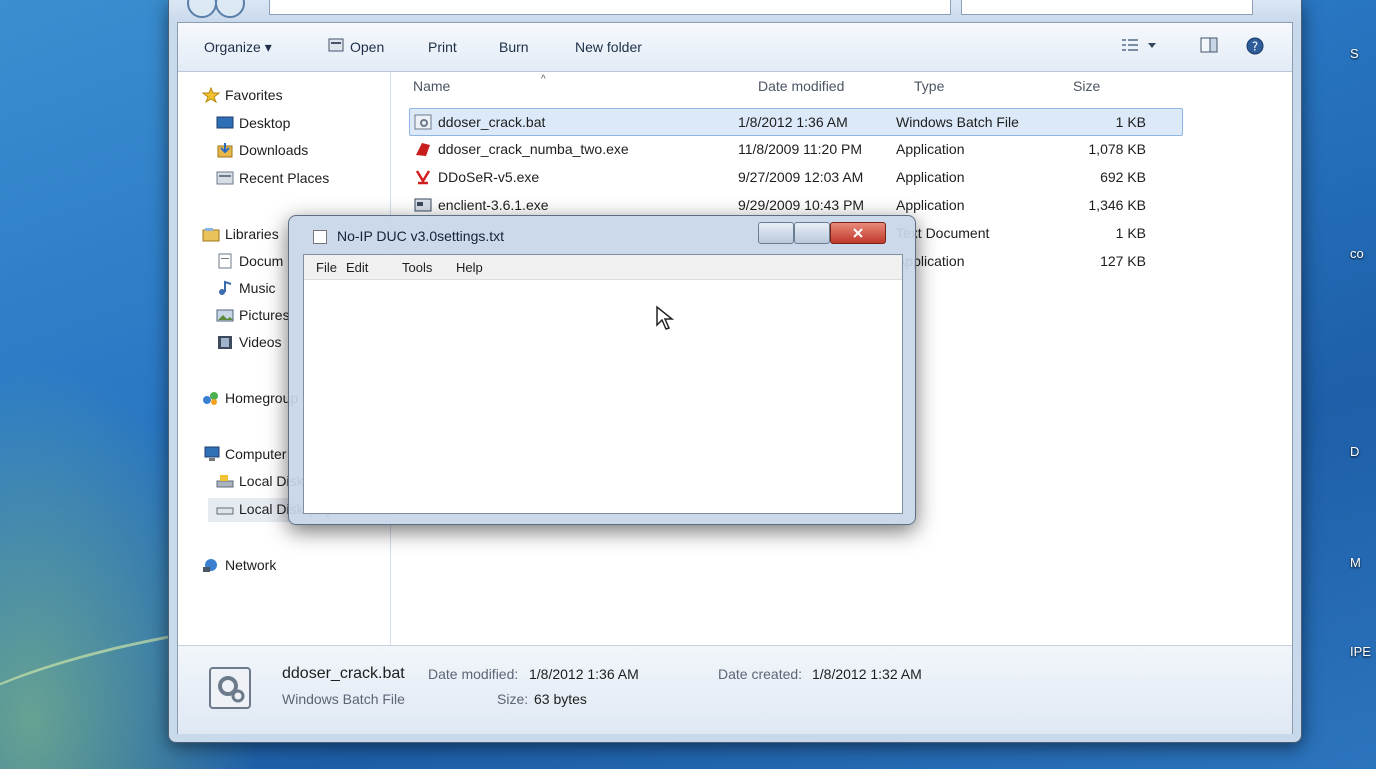 The height and width of the screenshot is (769, 1376). Describe the element at coordinates (584, 674) in the screenshot. I see `details-date-modified: 1/8/2012 1:36 AM` at that location.